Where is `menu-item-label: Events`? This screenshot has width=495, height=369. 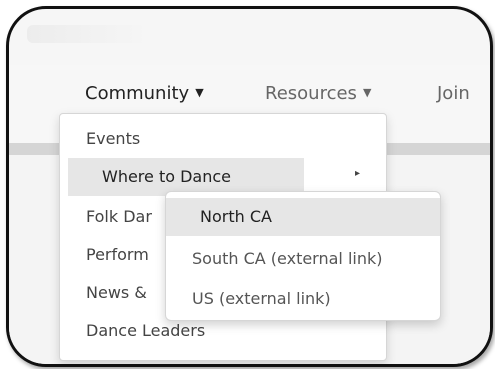 menu-item-label: Events is located at coordinates (113, 138).